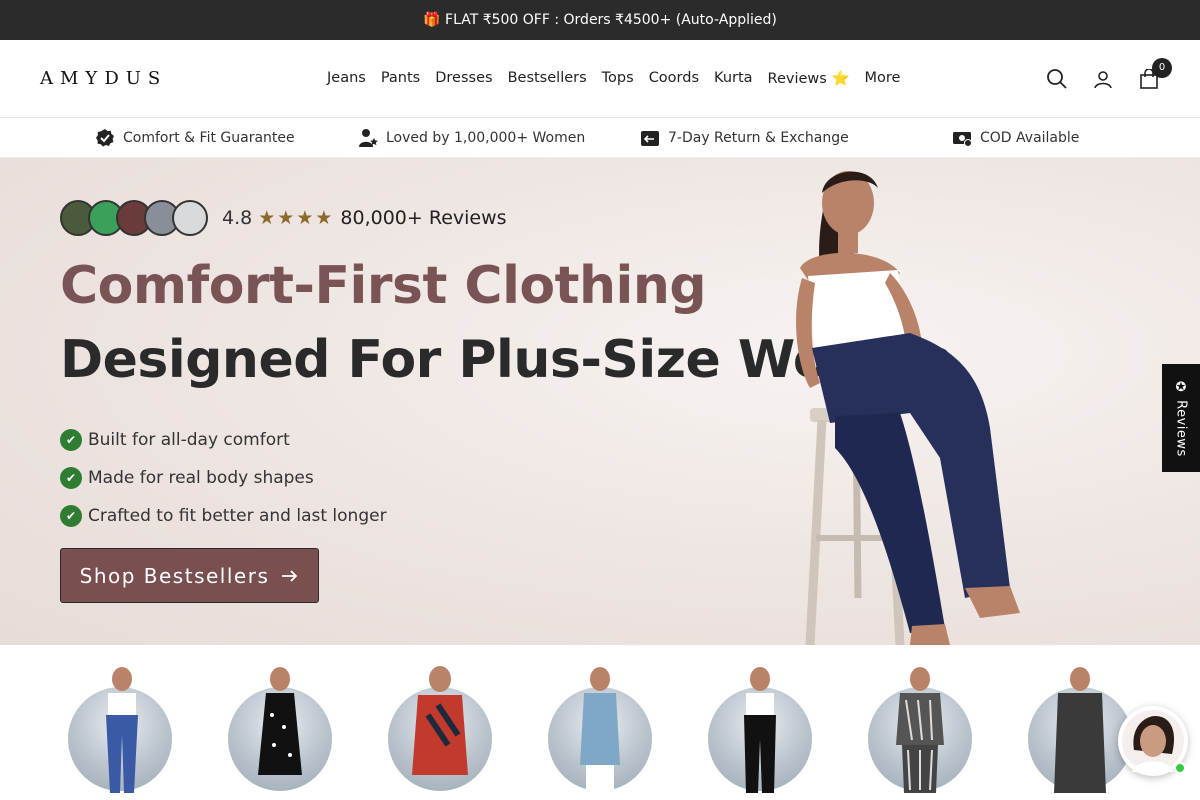 The height and width of the screenshot is (800, 1200). Describe the element at coordinates (674, 78) in the screenshot. I see `nav-coords: Coords` at that location.